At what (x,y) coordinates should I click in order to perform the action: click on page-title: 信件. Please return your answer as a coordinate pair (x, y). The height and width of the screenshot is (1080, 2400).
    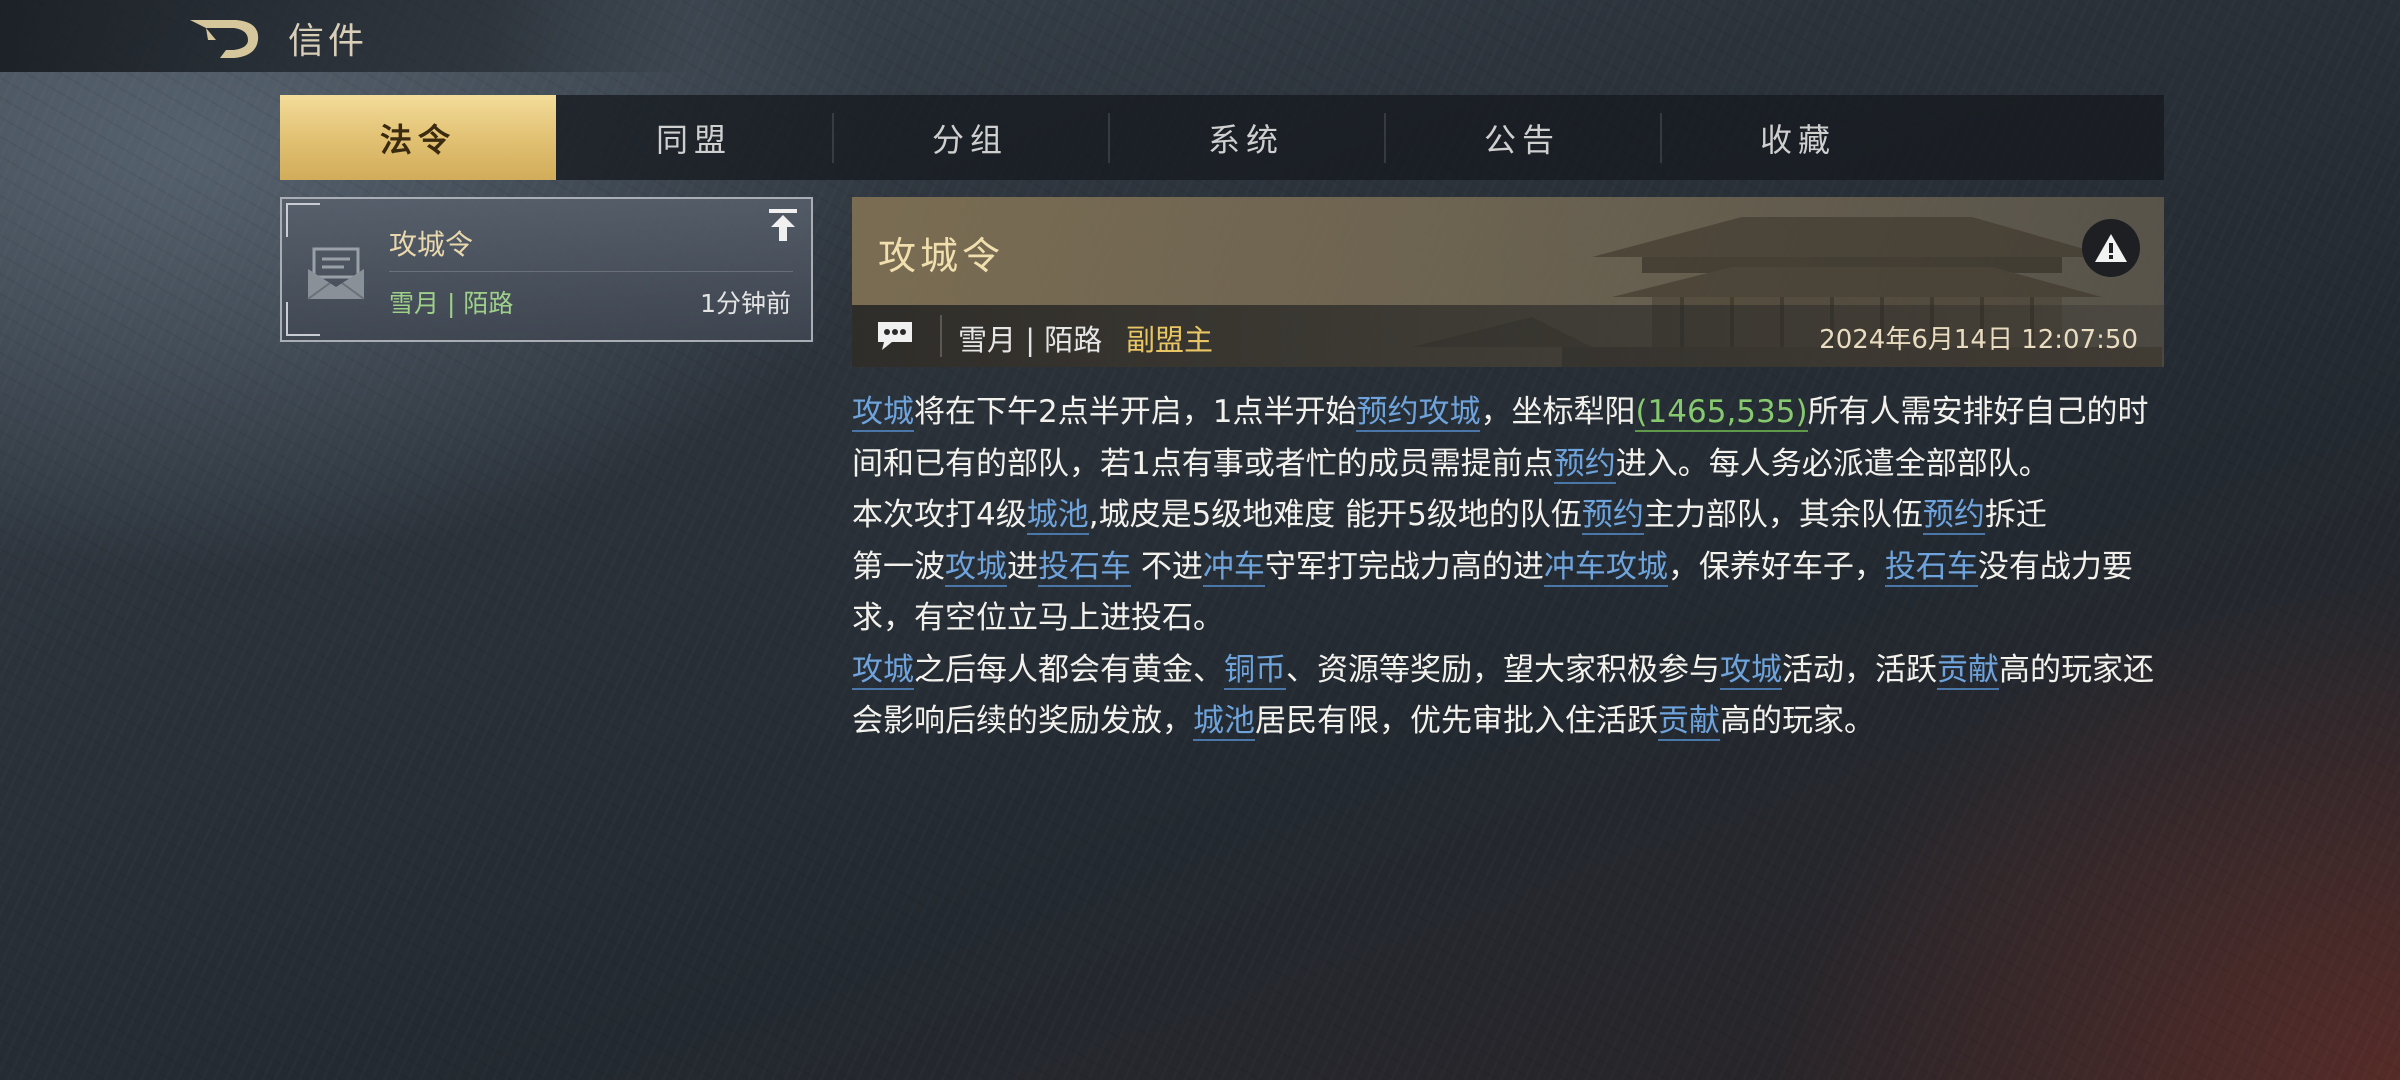
    Looking at the image, I should click on (328, 41).